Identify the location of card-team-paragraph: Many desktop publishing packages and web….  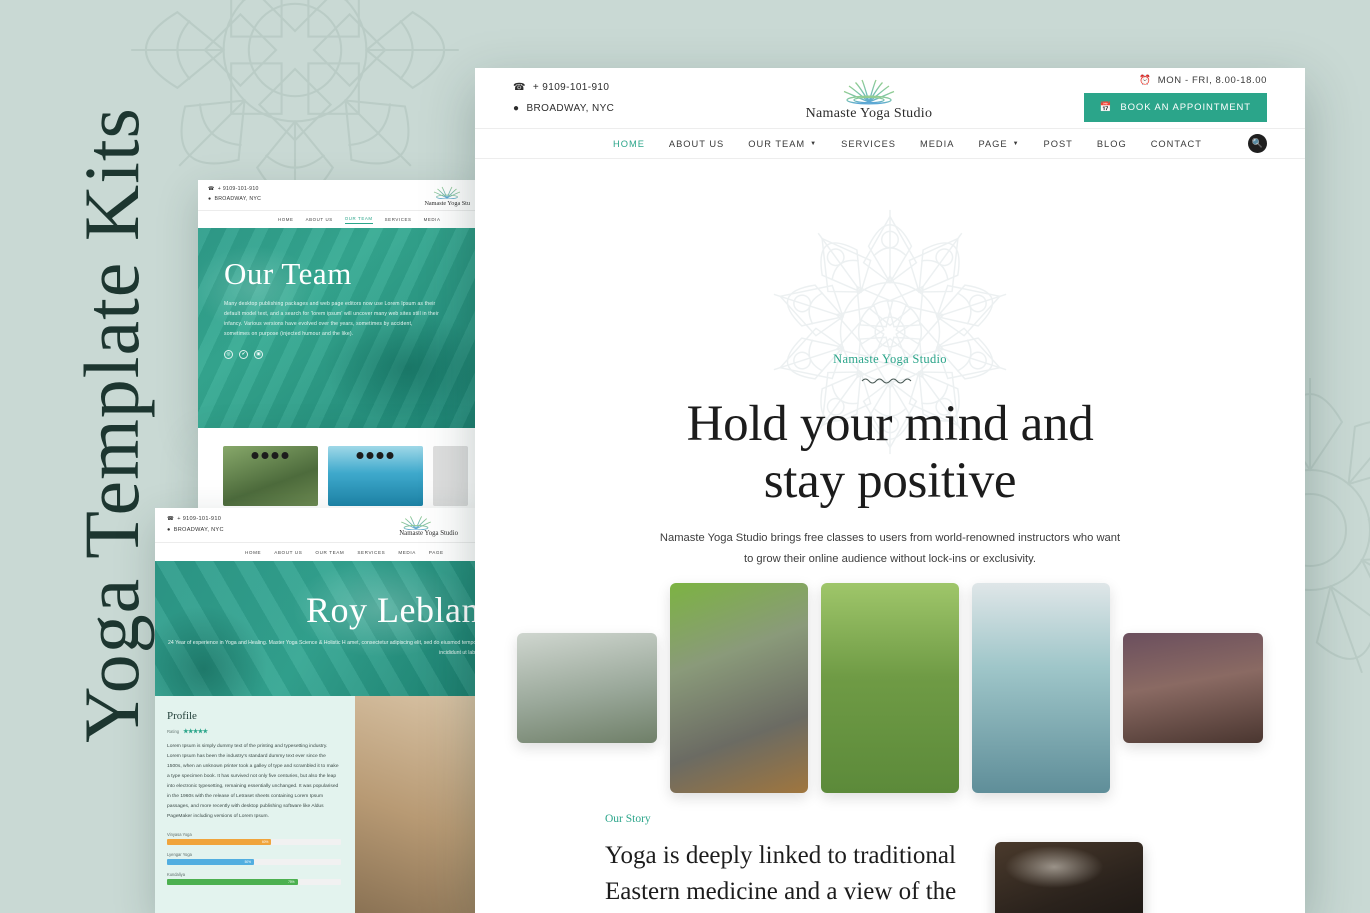
(331, 319).